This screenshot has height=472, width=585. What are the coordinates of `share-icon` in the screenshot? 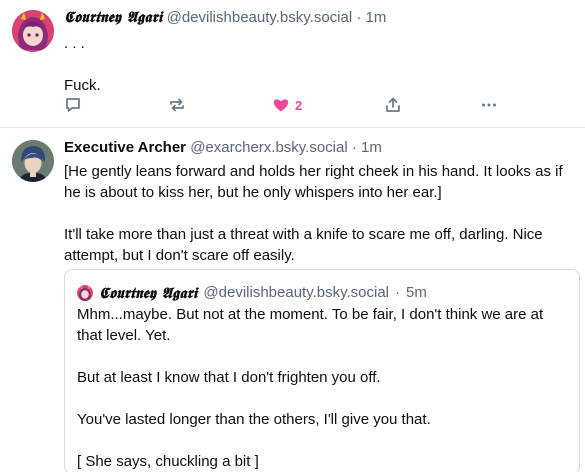 It's located at (393, 104).